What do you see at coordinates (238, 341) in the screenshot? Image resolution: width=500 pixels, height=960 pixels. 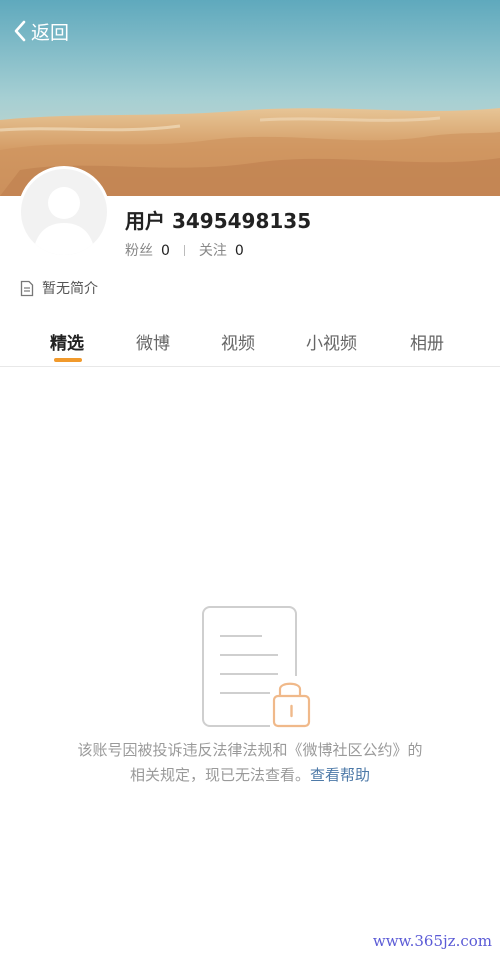 I see `tab-video: 视频` at bounding box center [238, 341].